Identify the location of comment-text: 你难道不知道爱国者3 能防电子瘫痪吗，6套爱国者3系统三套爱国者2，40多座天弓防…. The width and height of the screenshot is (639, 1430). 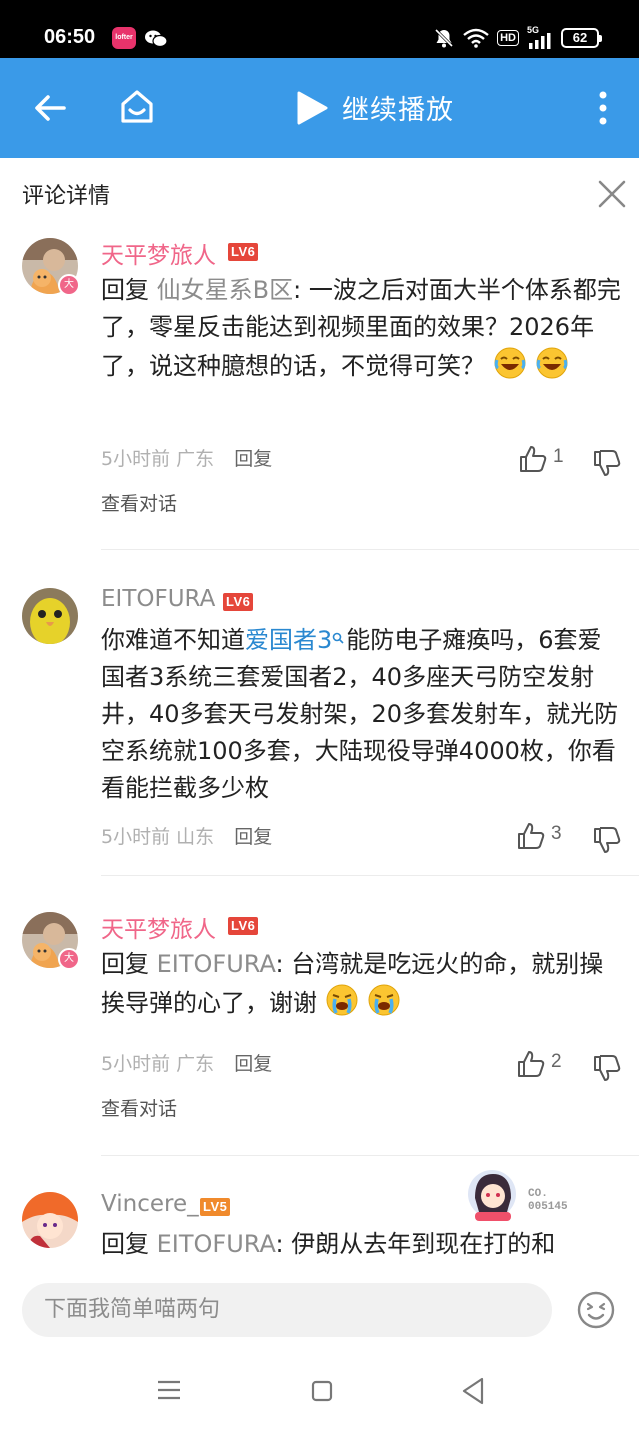
(361, 714).